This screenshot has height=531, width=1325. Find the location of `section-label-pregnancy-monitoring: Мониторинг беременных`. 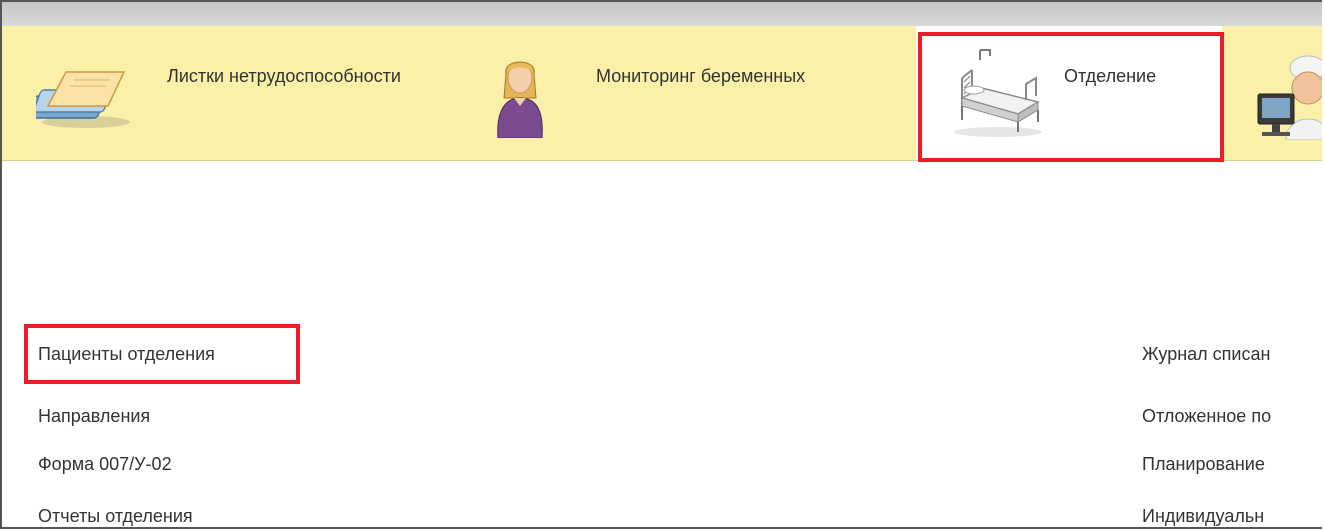

section-label-pregnancy-monitoring: Мониторинг беременных is located at coordinates (701, 76).